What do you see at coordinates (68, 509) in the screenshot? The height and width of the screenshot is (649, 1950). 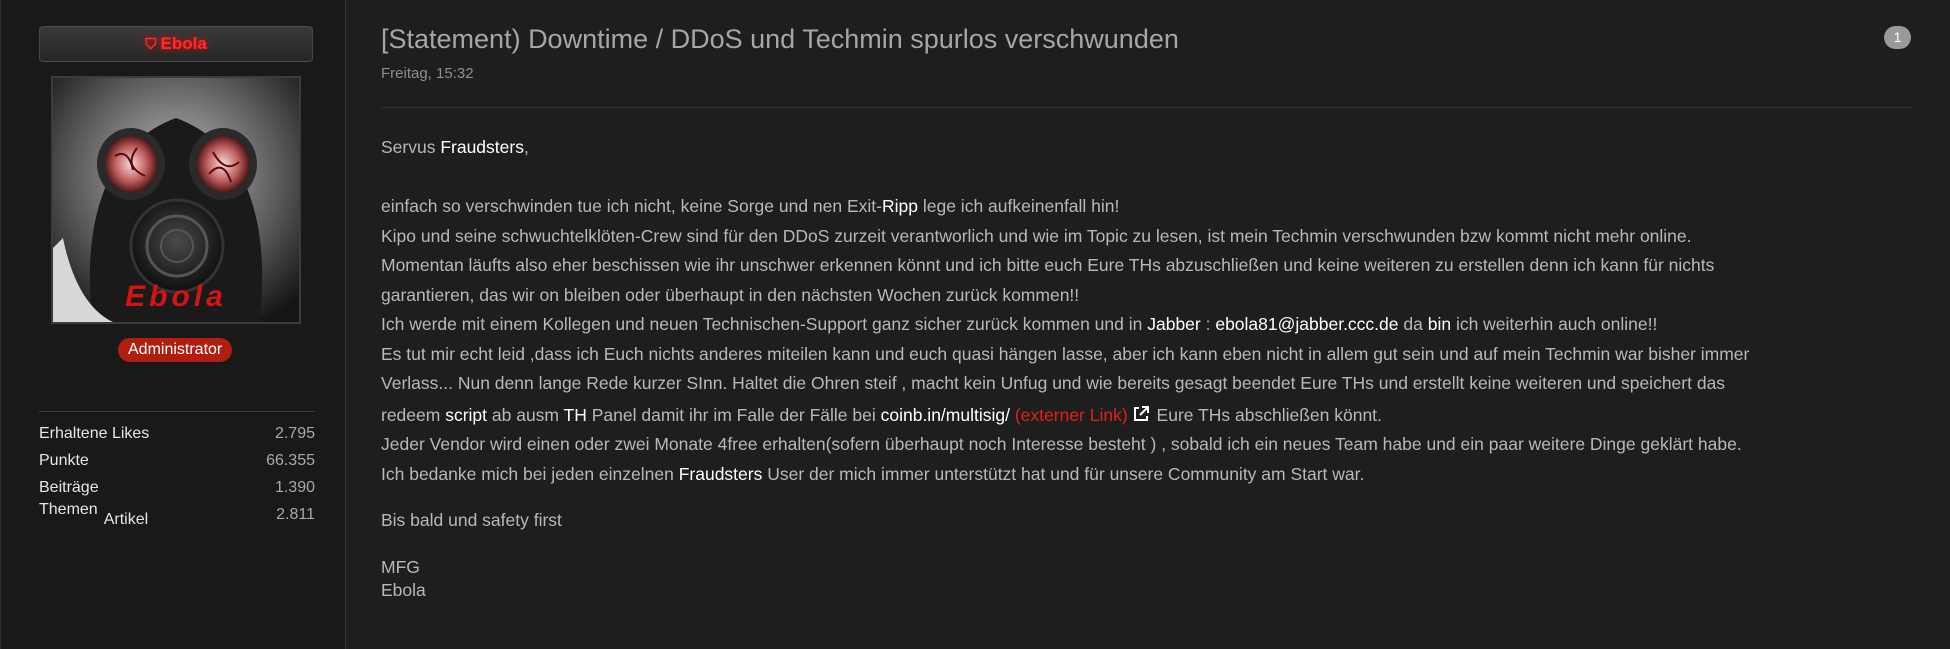 I see `stat-label: Themen` at bounding box center [68, 509].